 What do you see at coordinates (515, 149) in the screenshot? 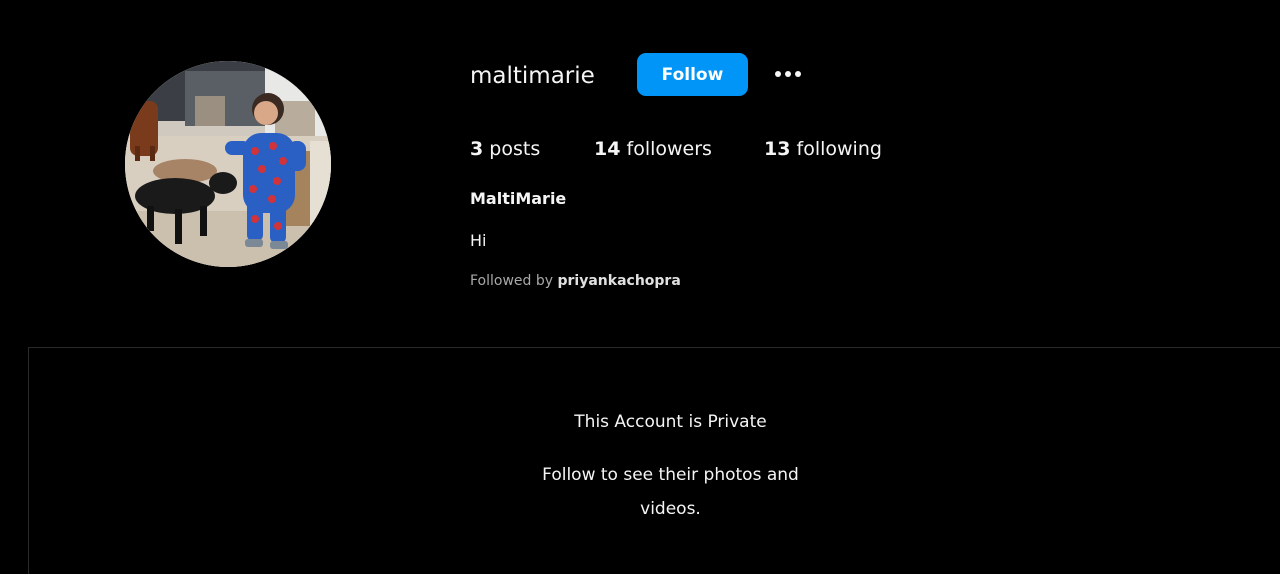
I see `posts-count-label: posts` at bounding box center [515, 149].